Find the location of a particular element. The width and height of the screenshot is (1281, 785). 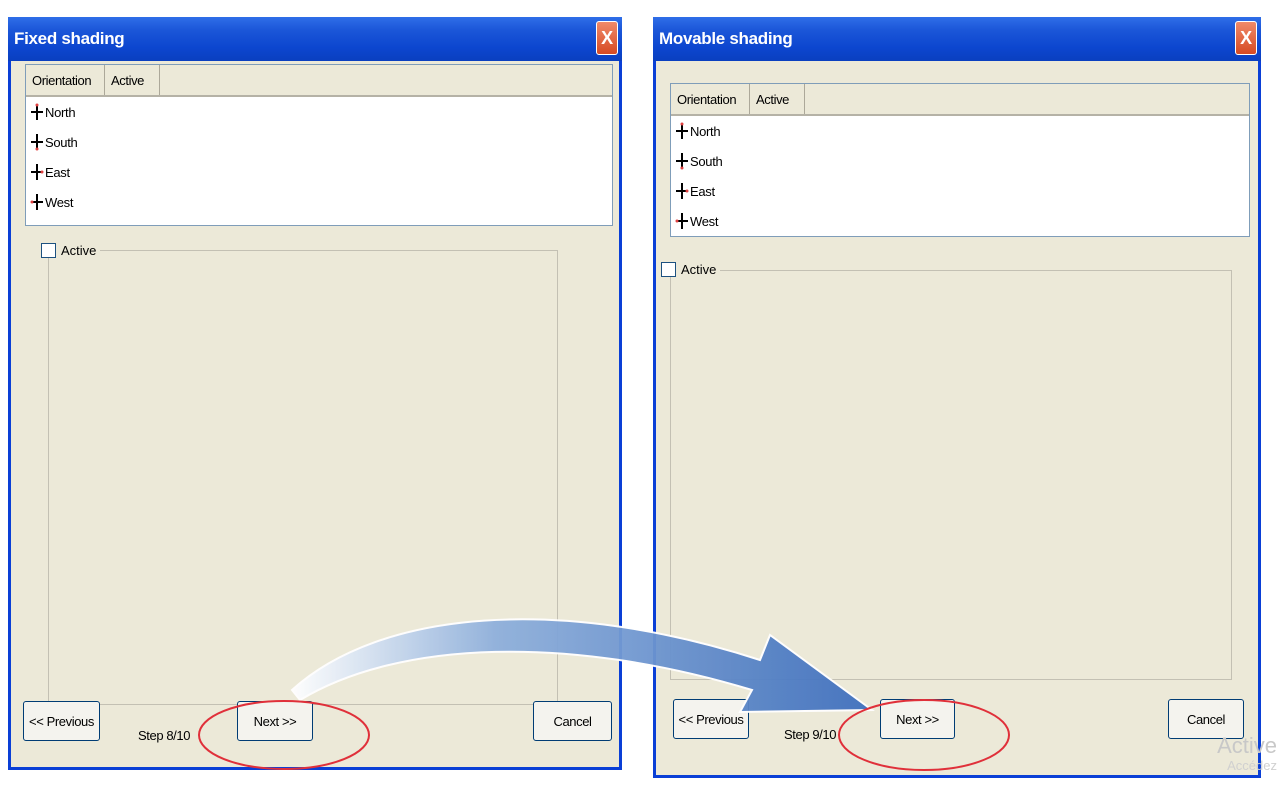

windows-activation-watermark: Active Accédez is located at coordinates (1247, 754).